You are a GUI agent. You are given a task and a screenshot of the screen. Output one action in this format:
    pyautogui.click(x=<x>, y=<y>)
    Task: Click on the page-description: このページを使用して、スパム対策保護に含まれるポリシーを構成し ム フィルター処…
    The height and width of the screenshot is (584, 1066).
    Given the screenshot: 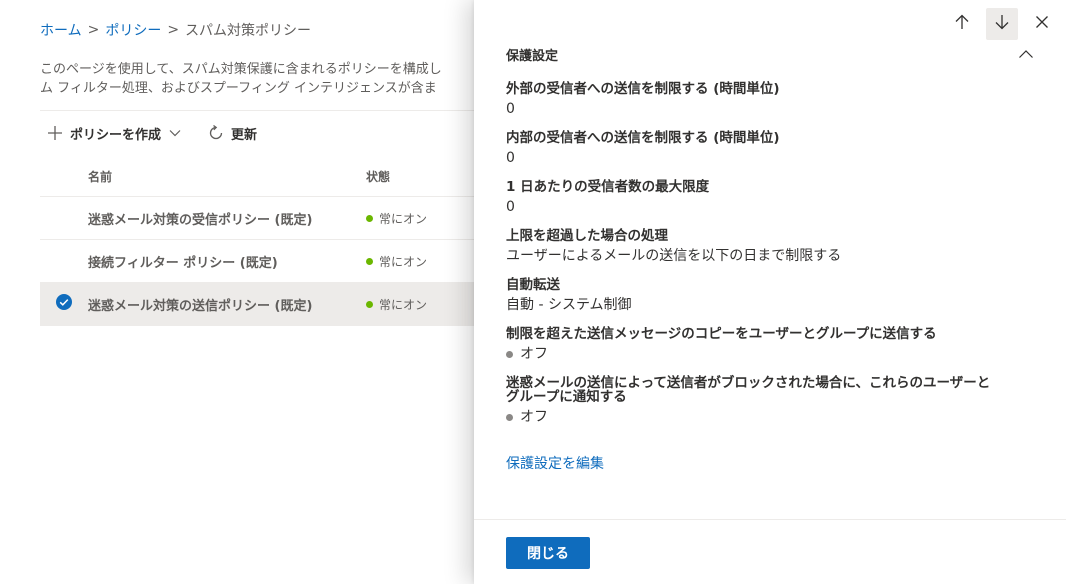 What is the action you would take?
    pyautogui.click(x=260, y=79)
    